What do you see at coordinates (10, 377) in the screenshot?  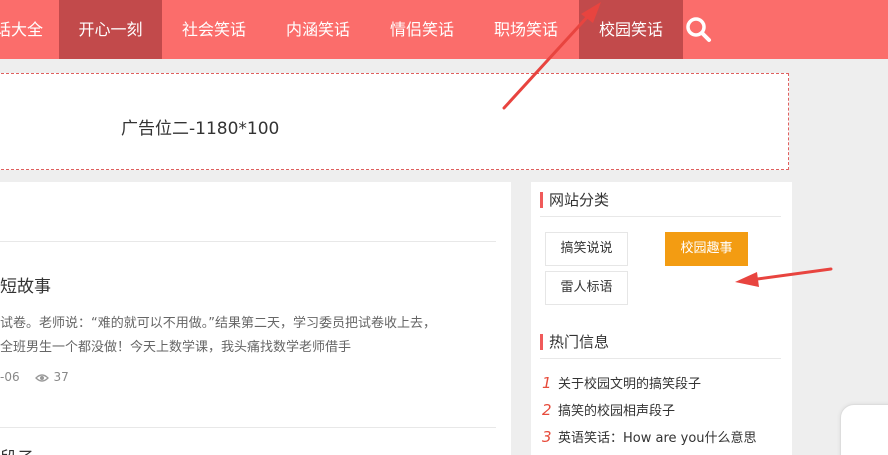 I see `article-date: -06` at bounding box center [10, 377].